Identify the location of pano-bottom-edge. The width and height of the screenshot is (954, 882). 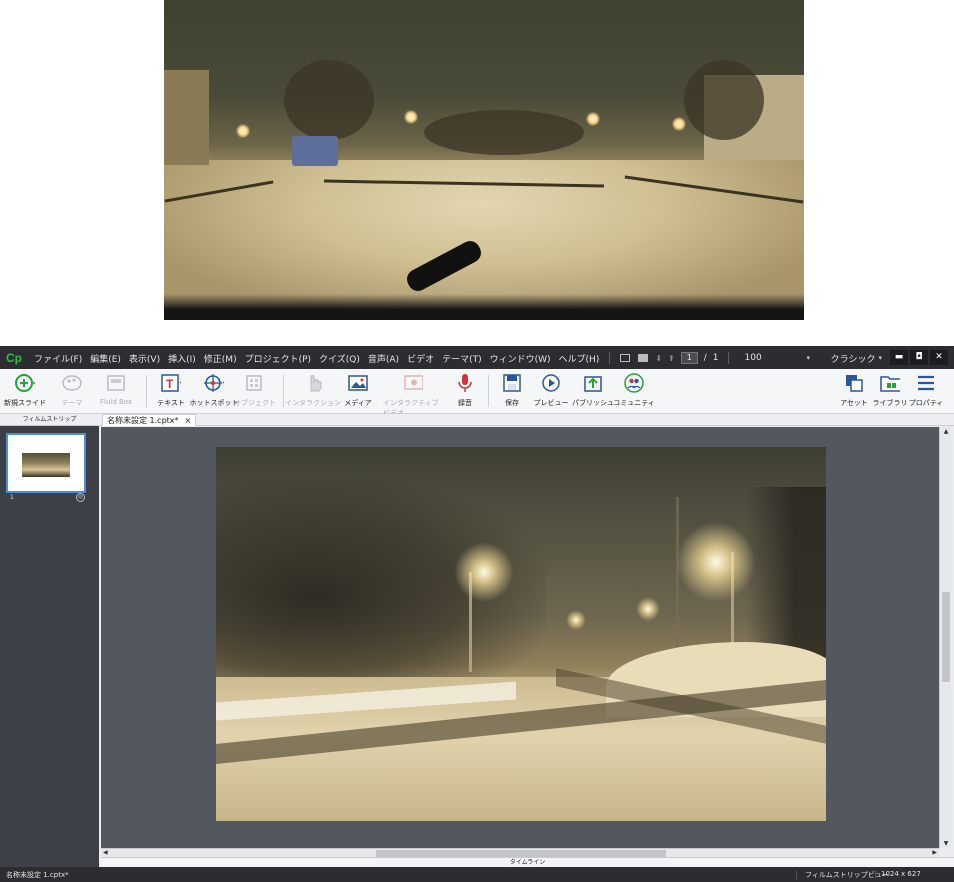
(484, 307).